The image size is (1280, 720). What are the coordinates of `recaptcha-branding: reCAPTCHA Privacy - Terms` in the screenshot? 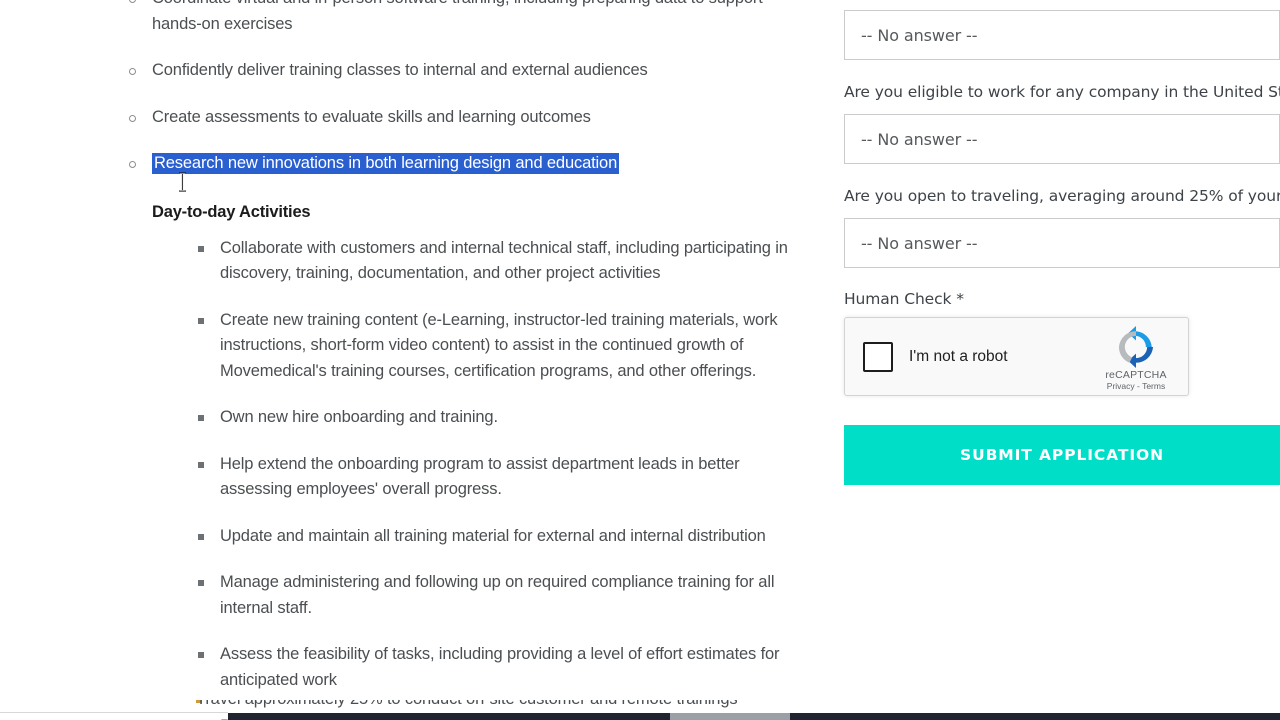 It's located at (1136, 358).